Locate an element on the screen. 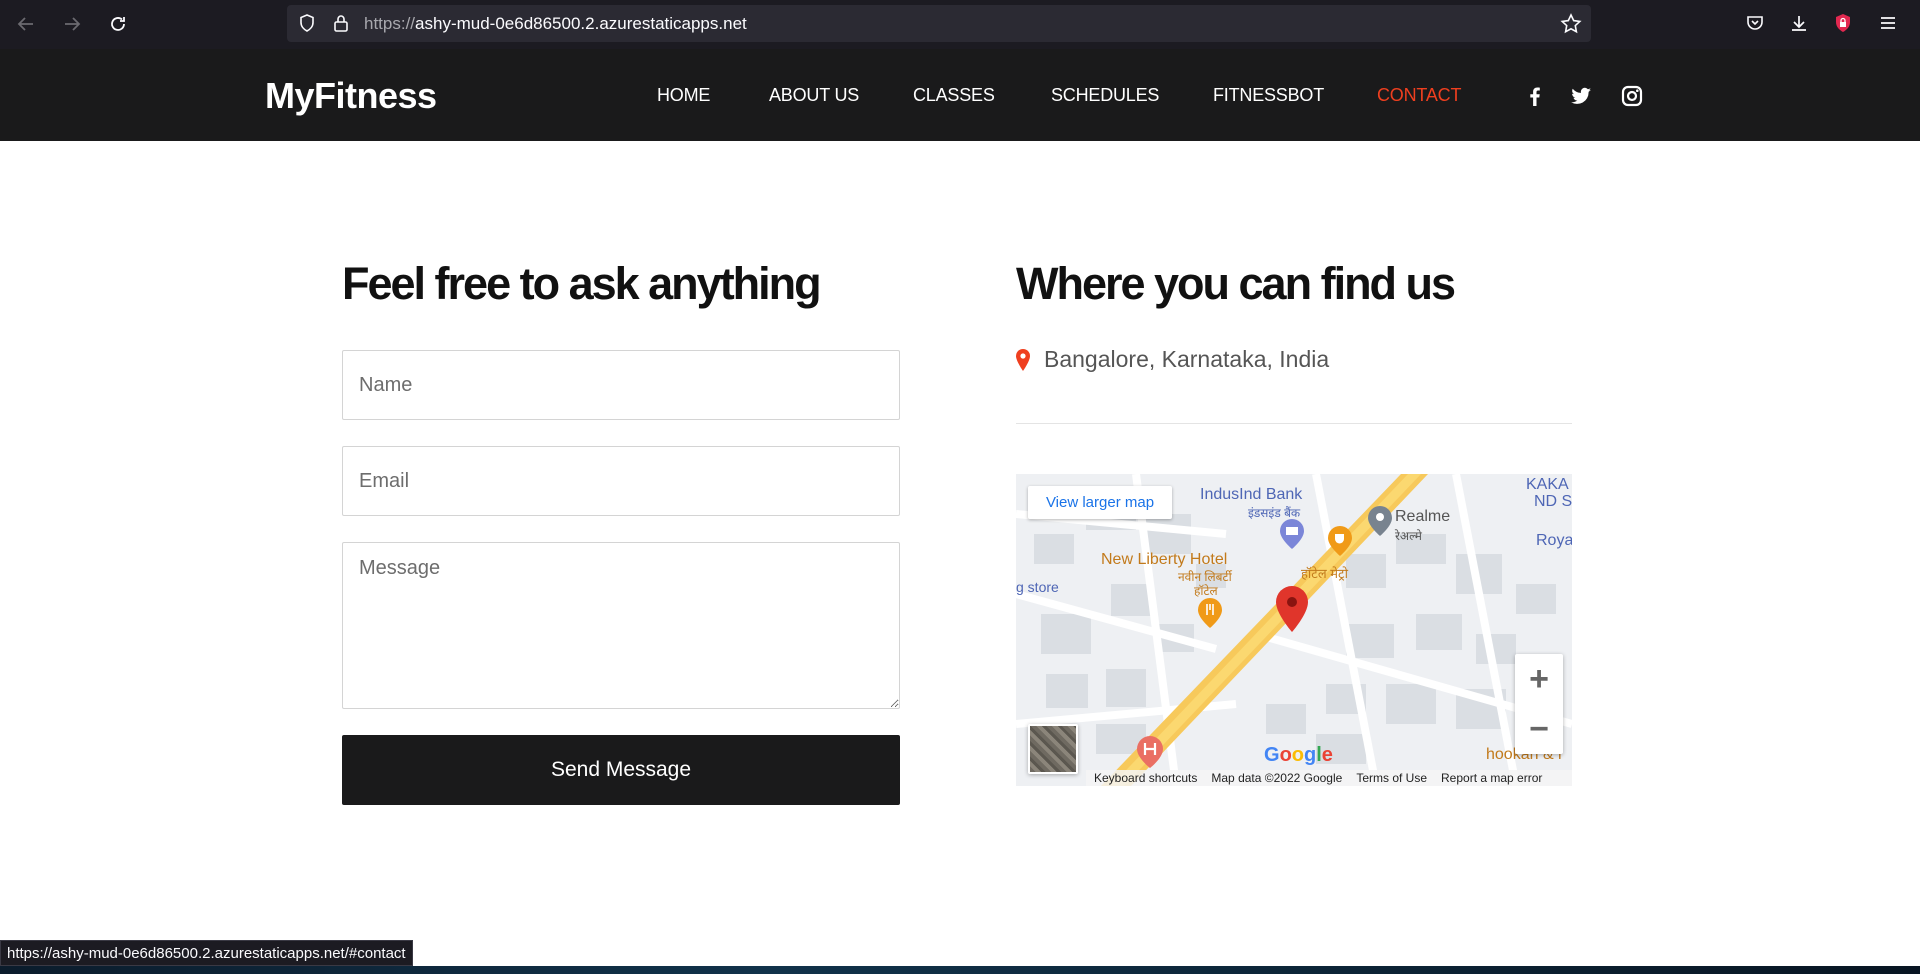  restaurant-icon is located at coordinates (1210, 615).